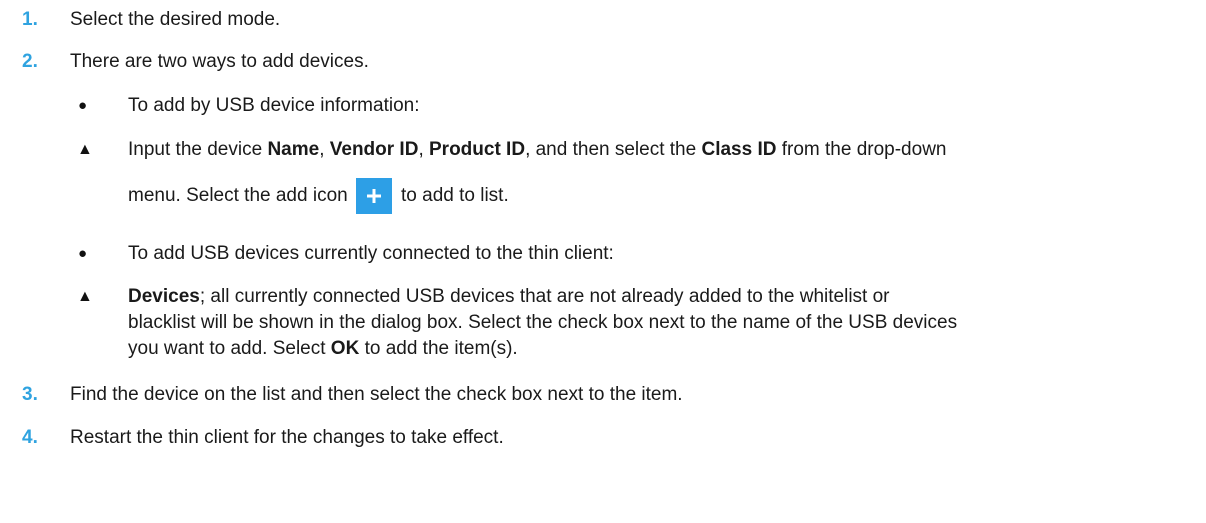  I want to click on bold-ok: OK, so click(345, 348).